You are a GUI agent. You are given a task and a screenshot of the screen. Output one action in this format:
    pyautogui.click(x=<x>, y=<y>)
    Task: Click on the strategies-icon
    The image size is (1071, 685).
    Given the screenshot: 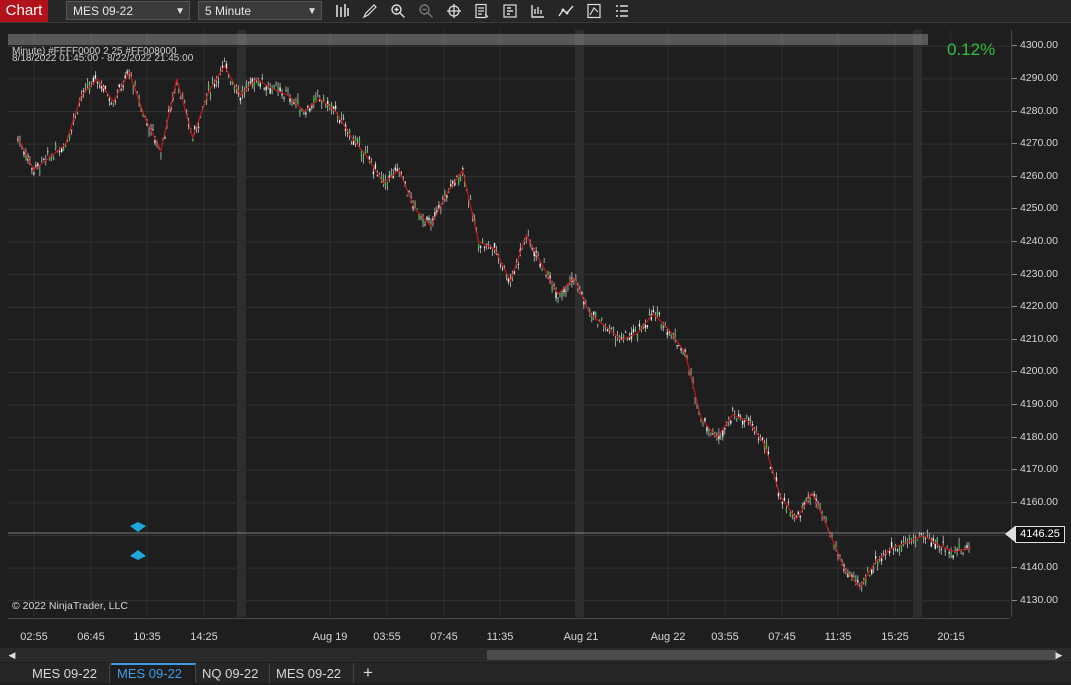 What is the action you would take?
    pyautogui.click(x=566, y=11)
    